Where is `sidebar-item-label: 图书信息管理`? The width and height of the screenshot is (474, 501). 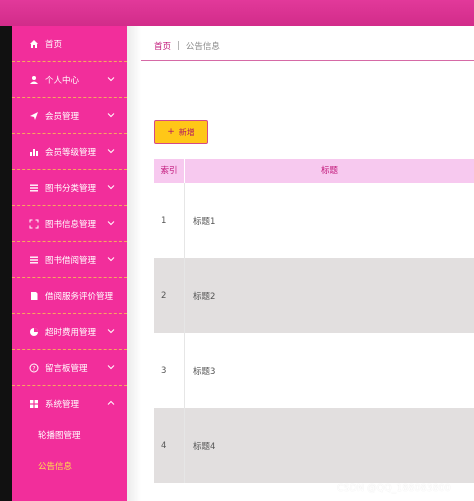 sidebar-item-label: 图书信息管理 is located at coordinates (71, 224).